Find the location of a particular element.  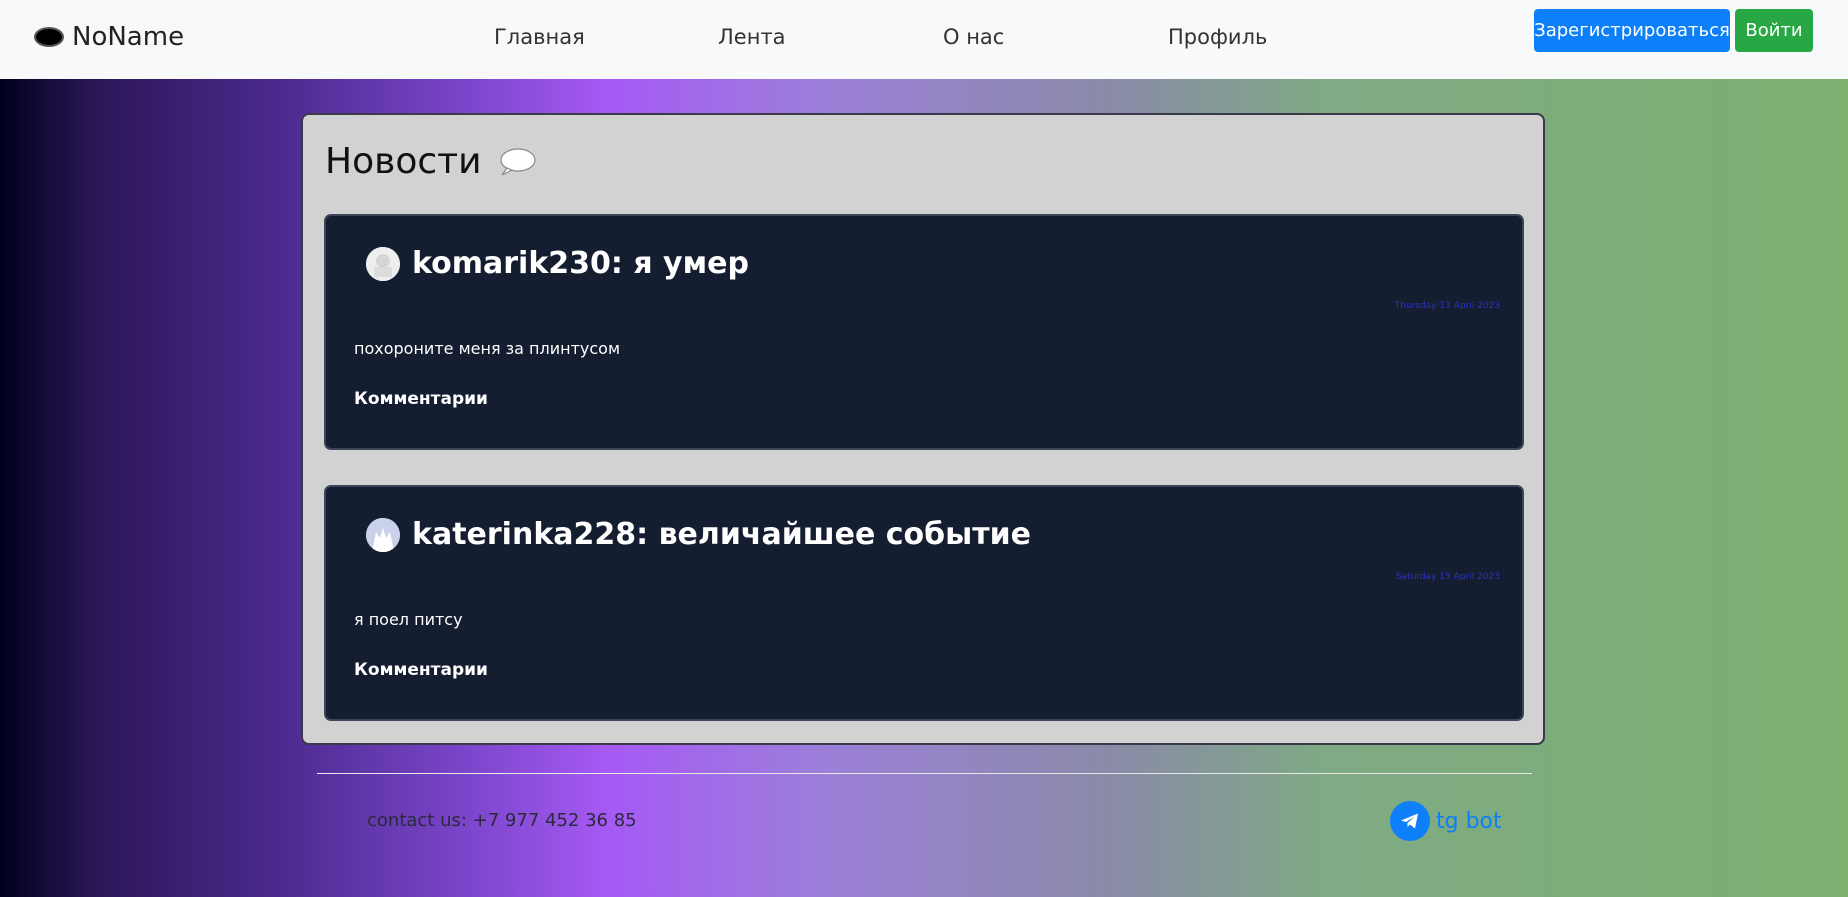

news-header: Новости is located at coordinates (430, 161).